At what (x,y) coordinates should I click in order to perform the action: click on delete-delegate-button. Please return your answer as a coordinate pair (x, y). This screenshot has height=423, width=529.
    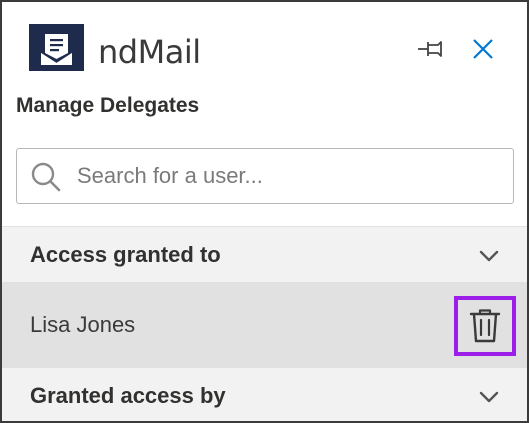
    Looking at the image, I should click on (485, 326).